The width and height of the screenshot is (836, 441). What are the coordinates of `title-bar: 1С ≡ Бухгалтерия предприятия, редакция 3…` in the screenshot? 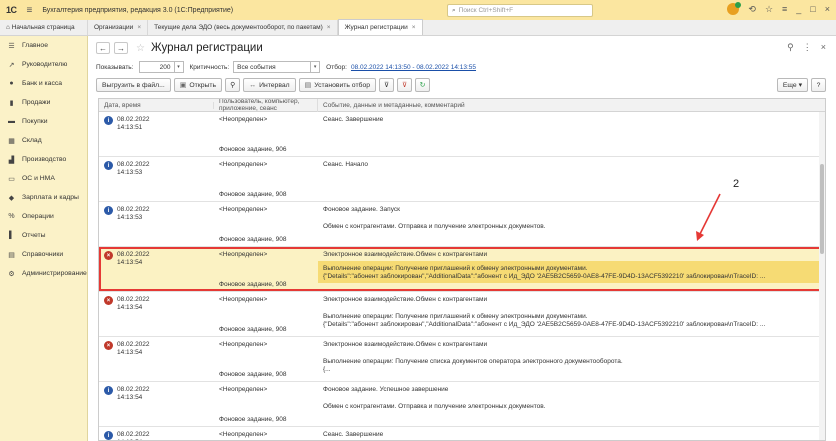 It's located at (418, 10).